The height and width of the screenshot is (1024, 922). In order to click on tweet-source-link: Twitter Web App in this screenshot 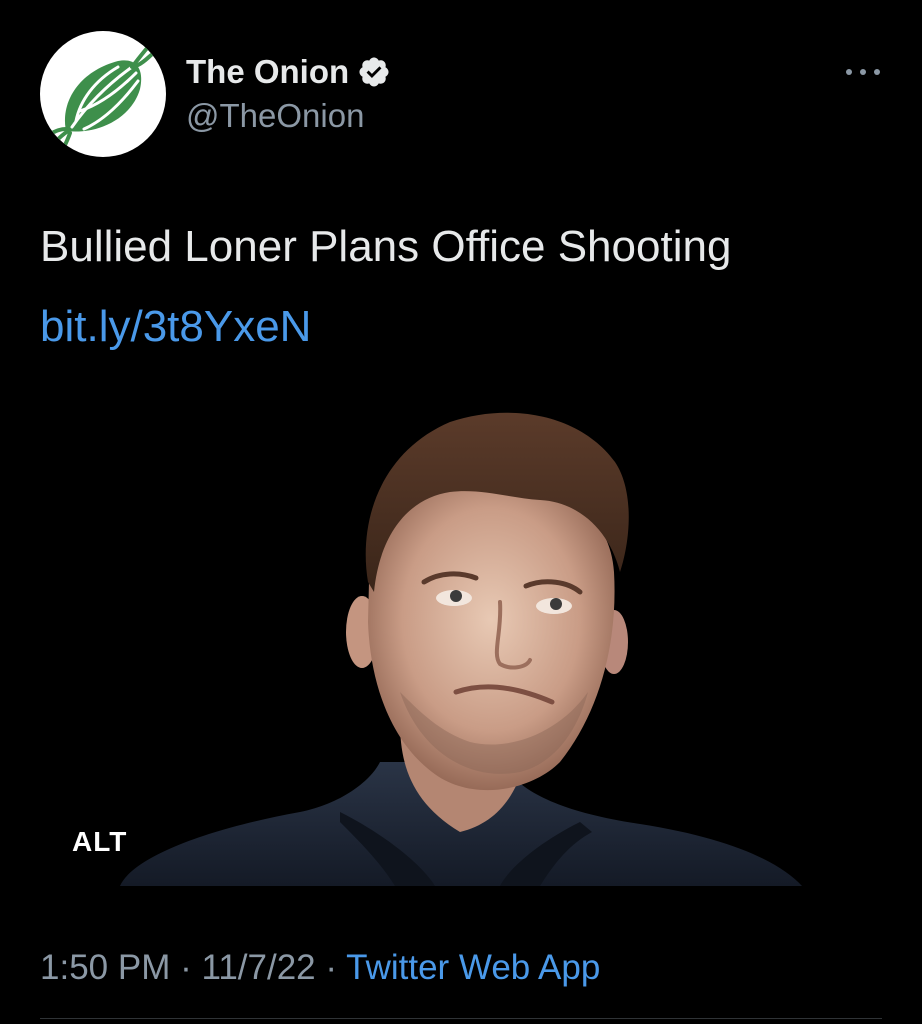, I will do `click(473, 967)`.